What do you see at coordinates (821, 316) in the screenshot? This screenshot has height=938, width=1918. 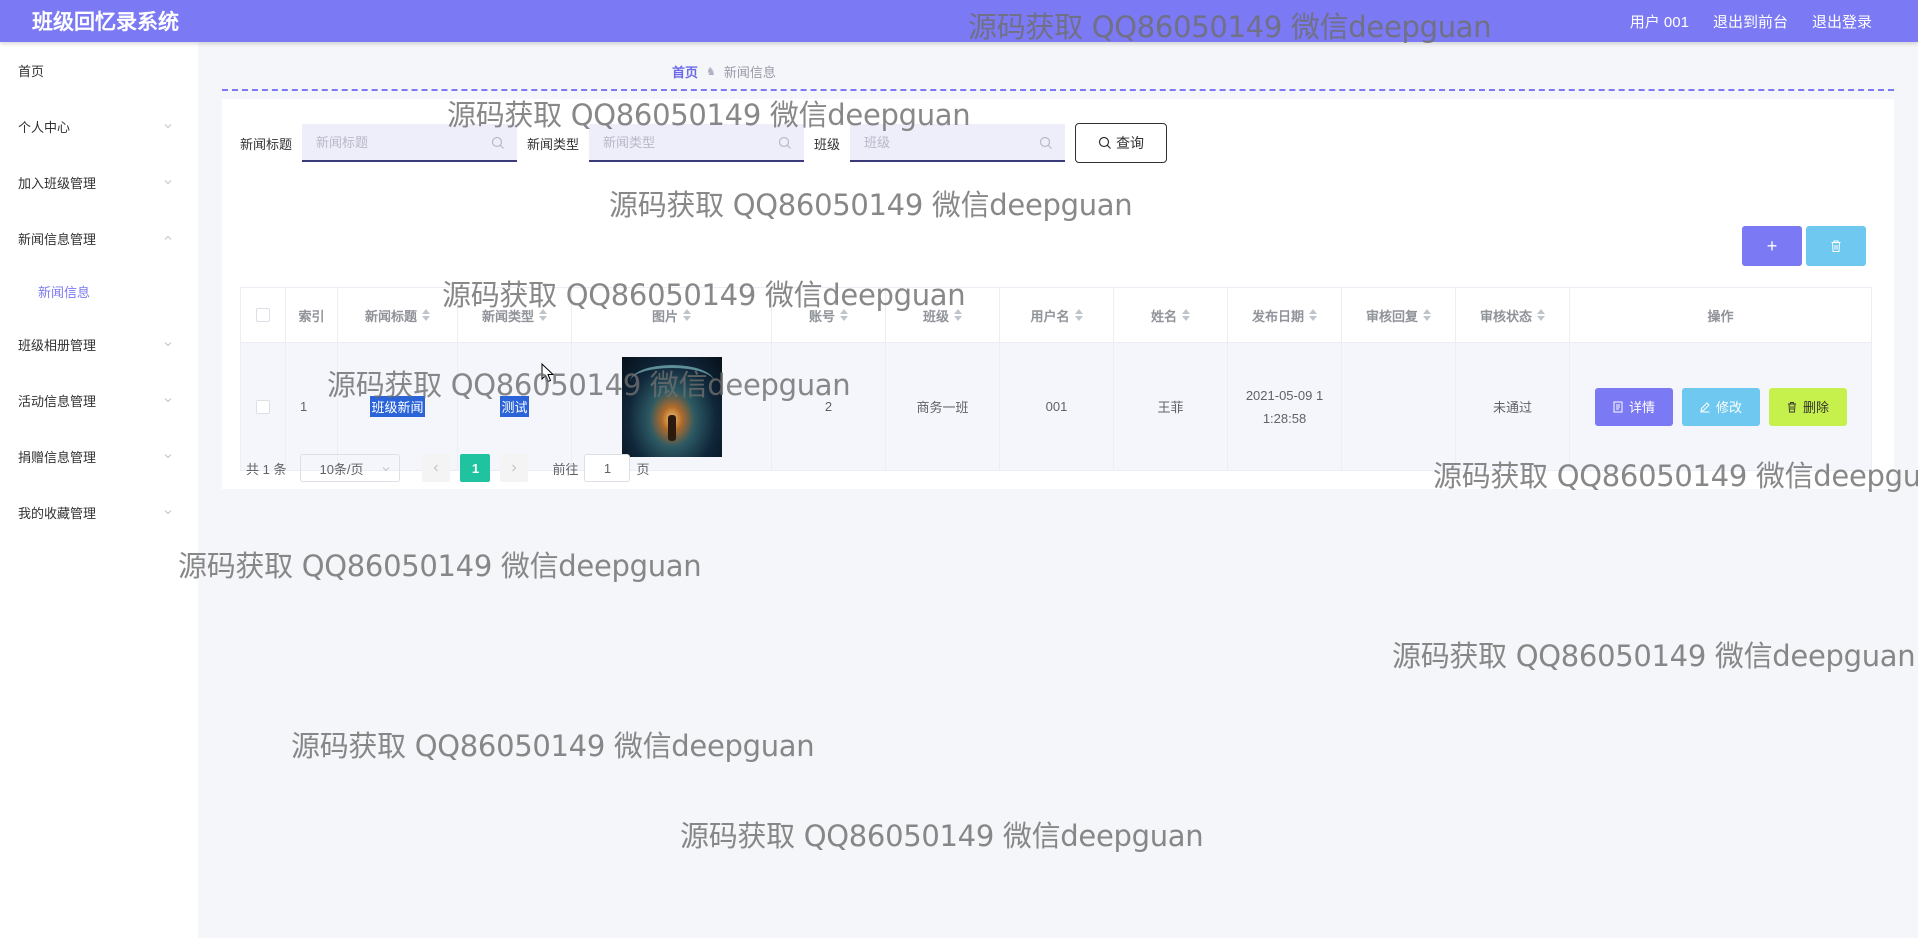 I see `col-account-label: 账号` at bounding box center [821, 316].